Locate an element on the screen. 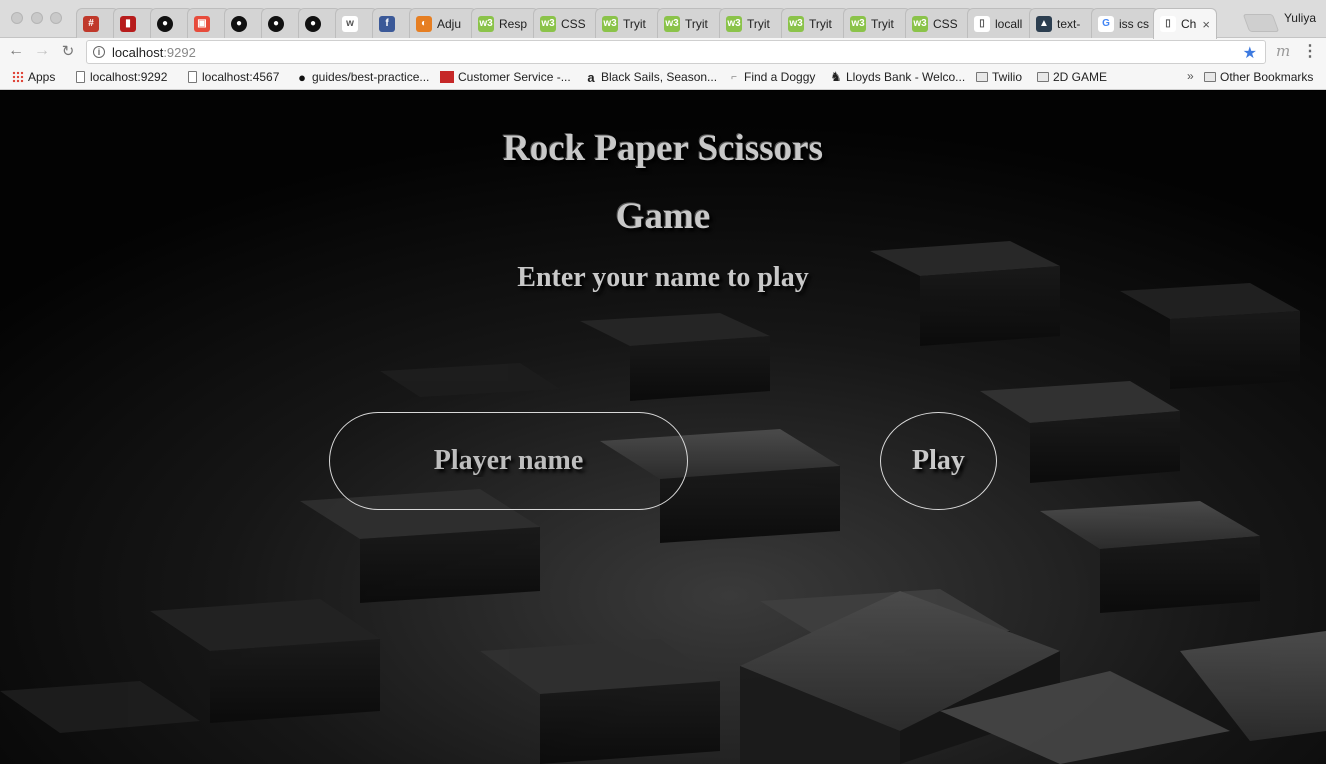  bookmark-item: Twilio is located at coordinates (999, 77).